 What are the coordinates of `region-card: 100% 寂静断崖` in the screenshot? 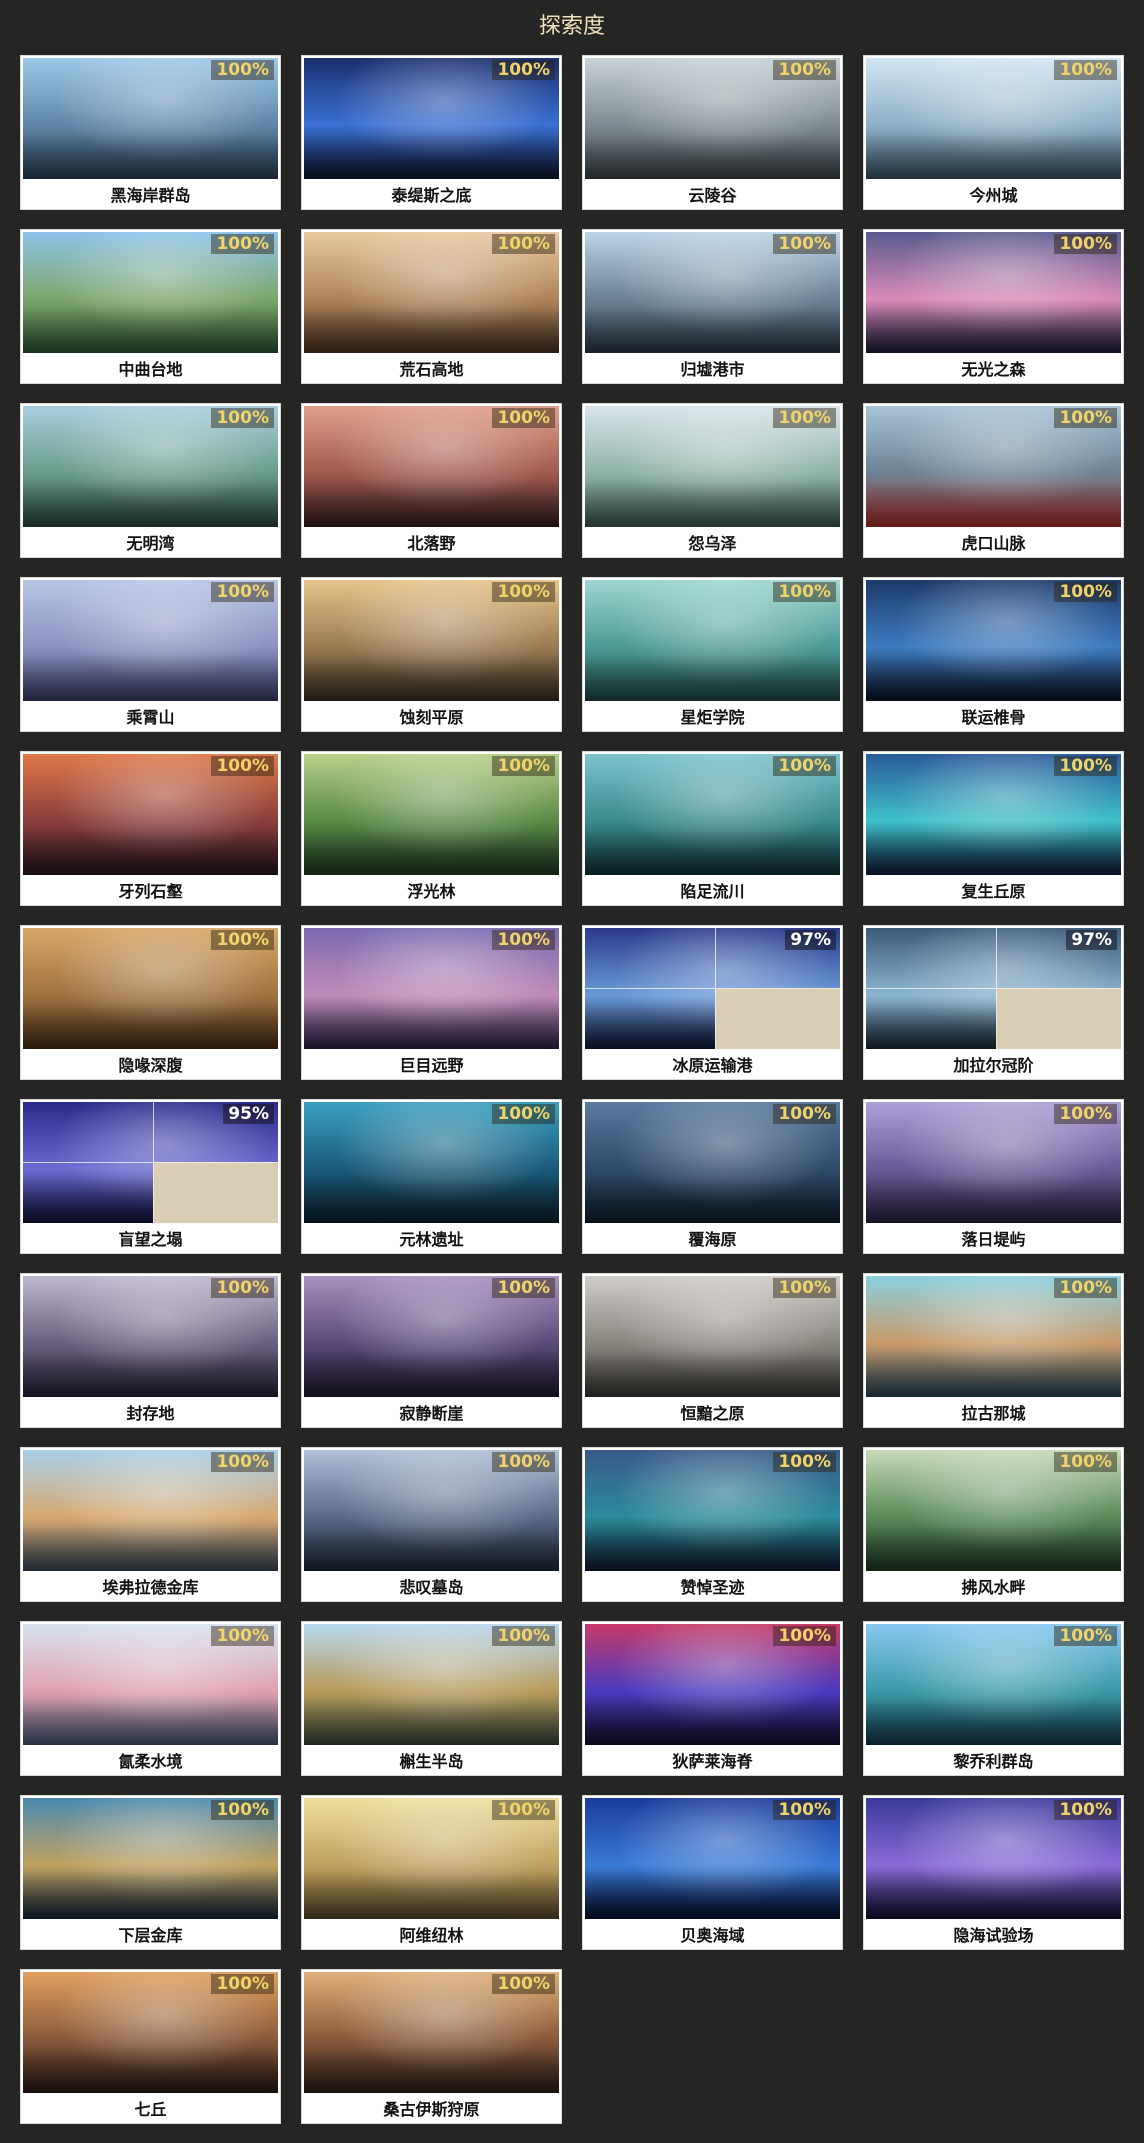 It's located at (431, 1350).